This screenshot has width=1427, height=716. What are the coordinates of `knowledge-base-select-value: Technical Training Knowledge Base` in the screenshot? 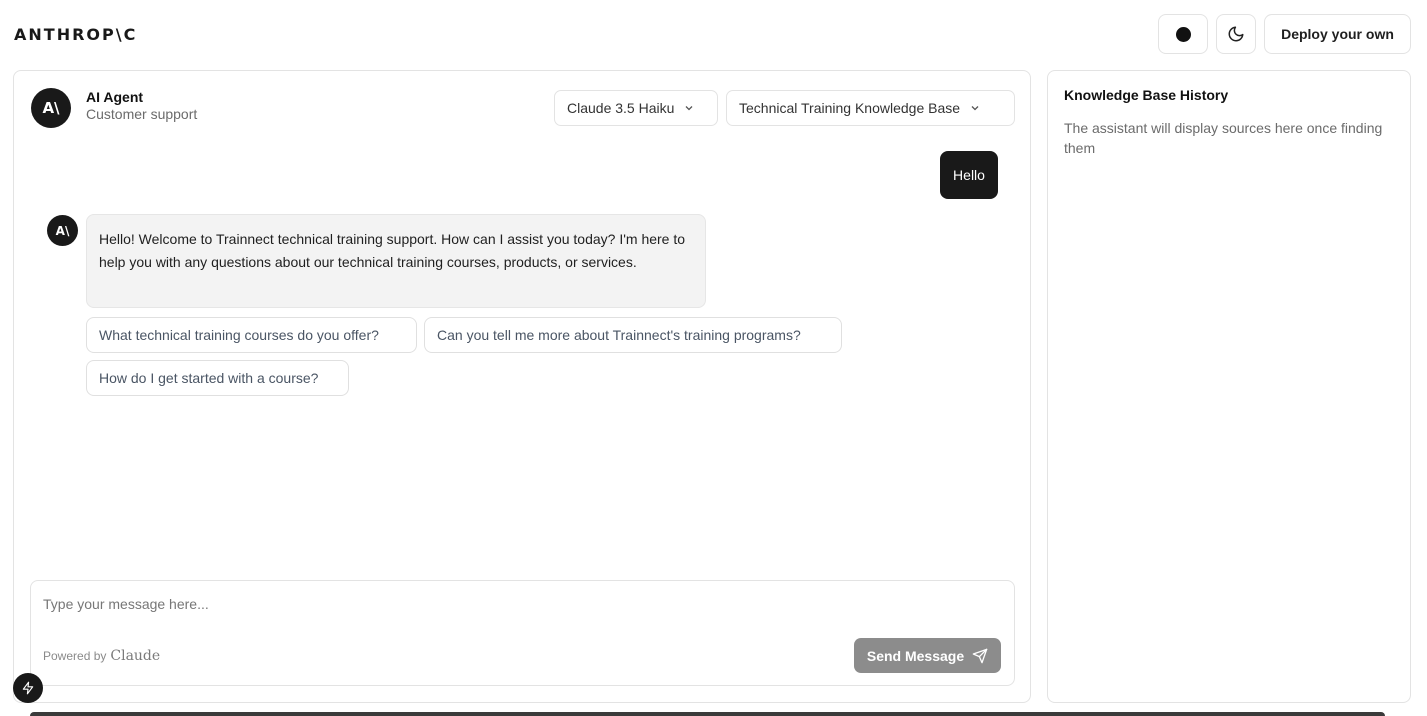 It's located at (850, 108).